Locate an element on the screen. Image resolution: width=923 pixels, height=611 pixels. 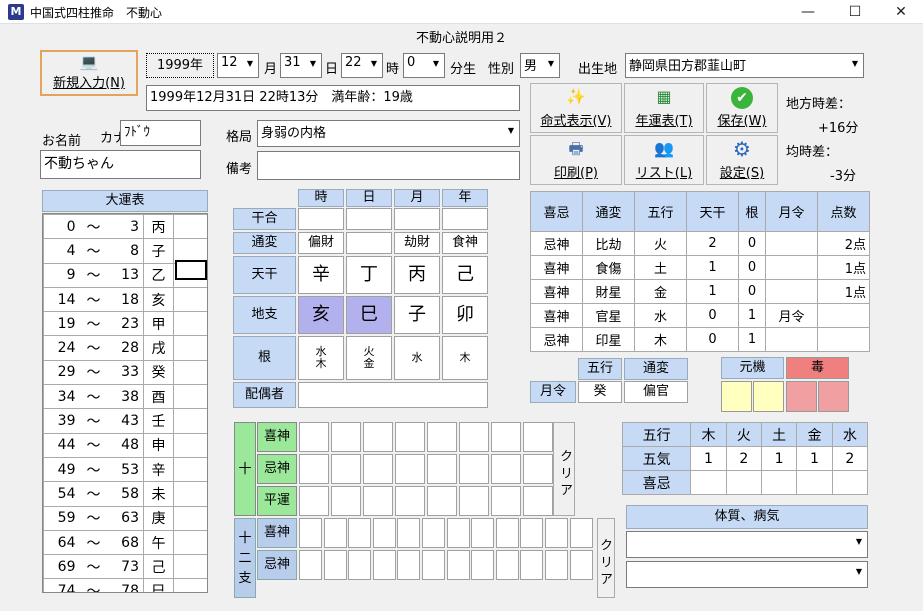
daiun-row: 19 ～ 23 甲 is located at coordinates (125, 324).